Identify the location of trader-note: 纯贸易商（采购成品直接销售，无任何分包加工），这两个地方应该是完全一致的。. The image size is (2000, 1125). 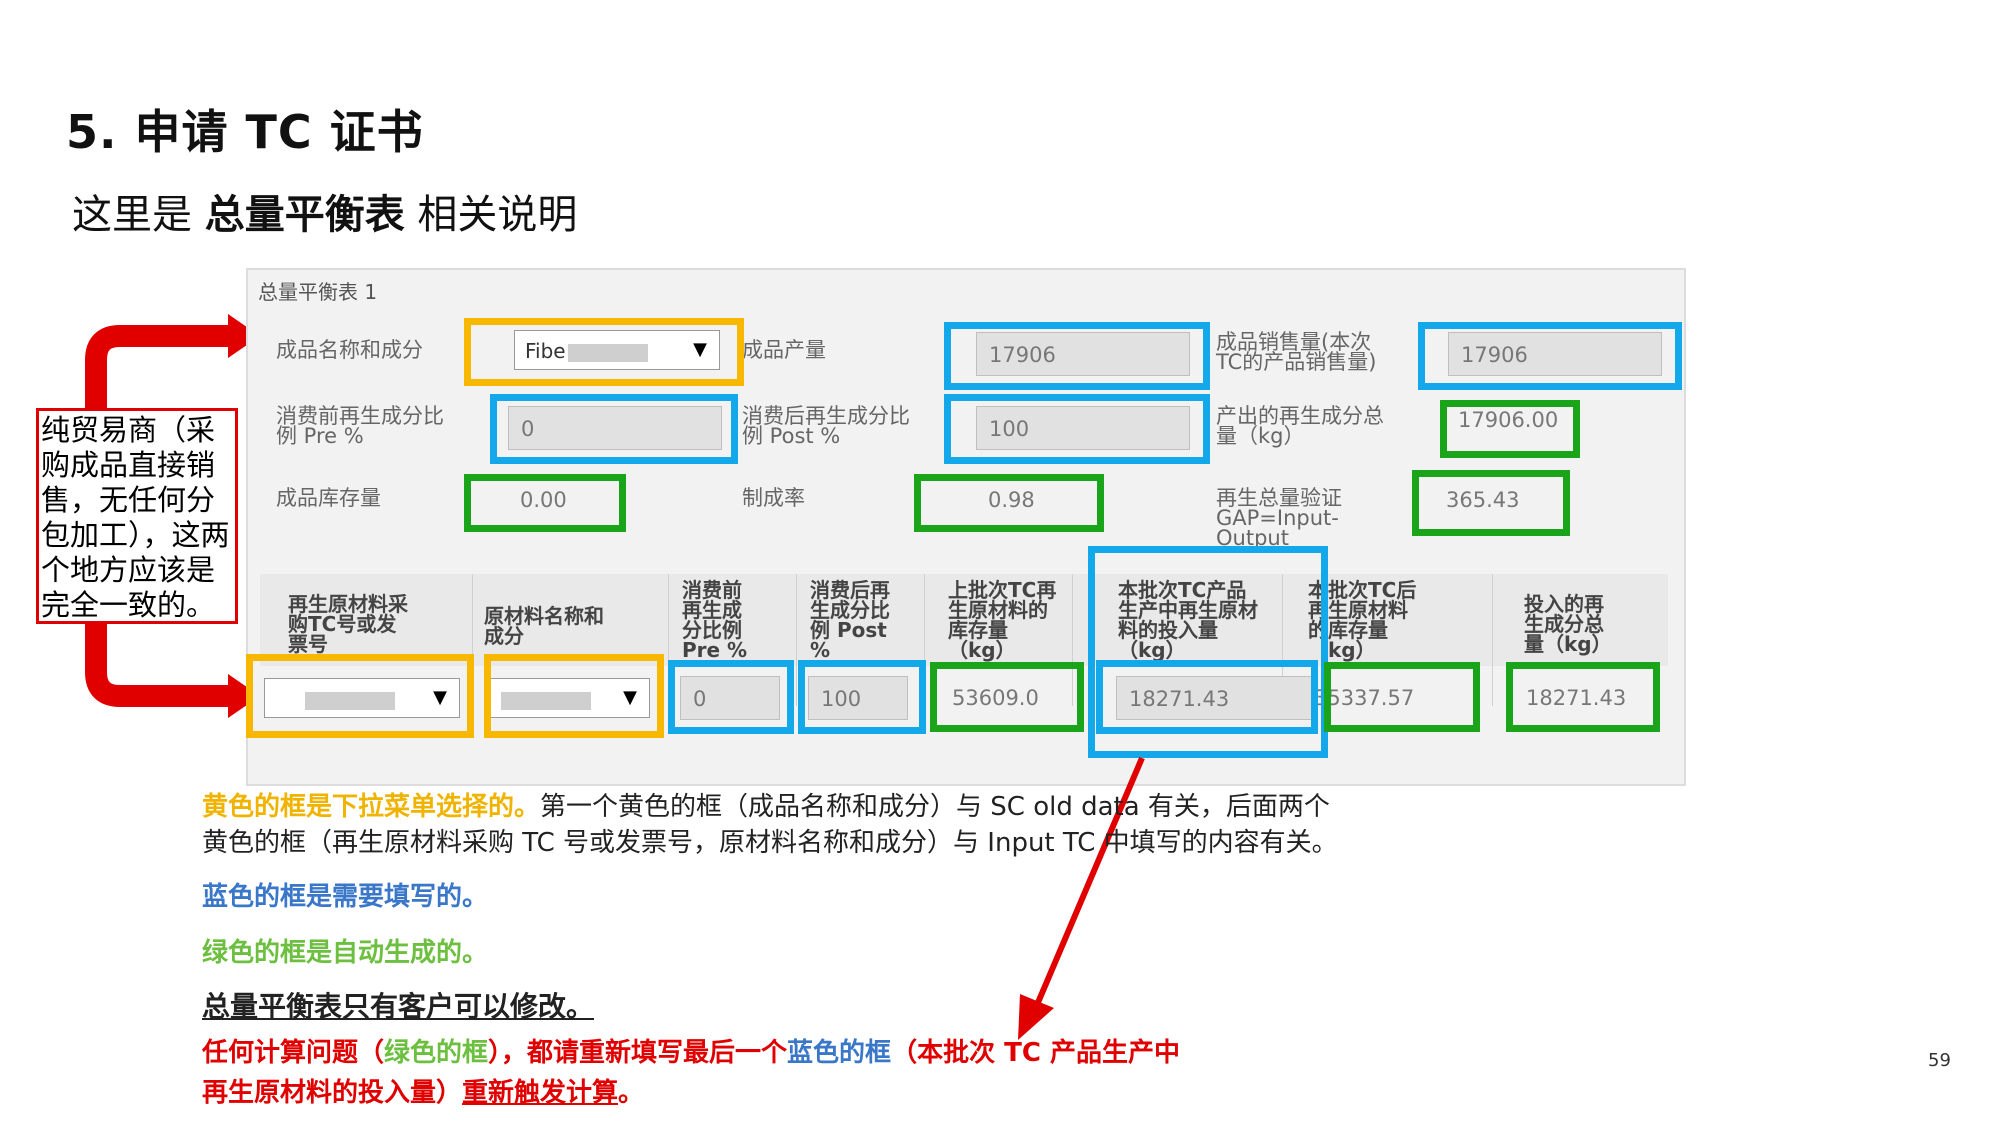
(137, 516).